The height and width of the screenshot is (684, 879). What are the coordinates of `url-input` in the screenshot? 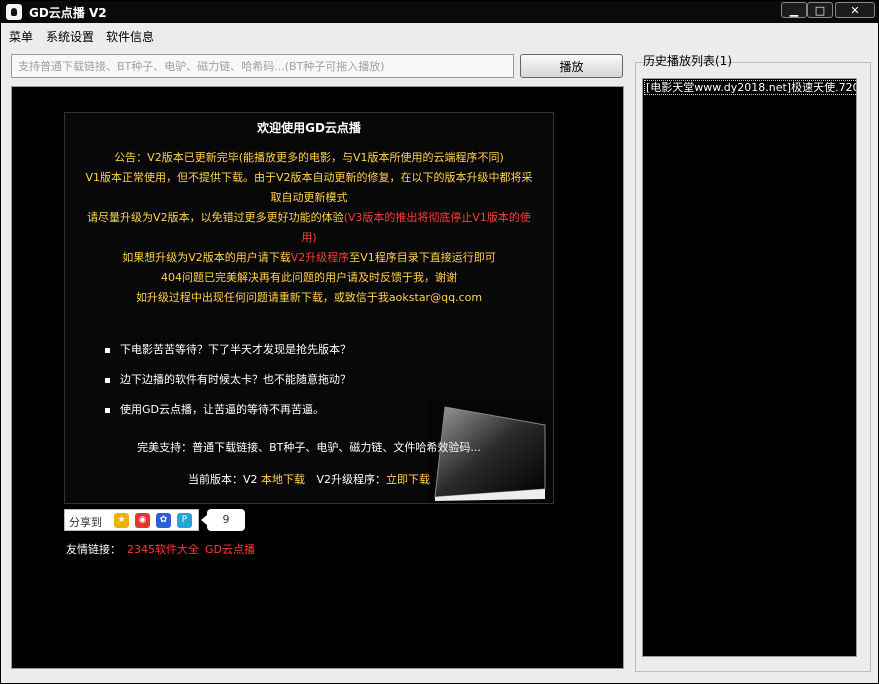 It's located at (262, 66).